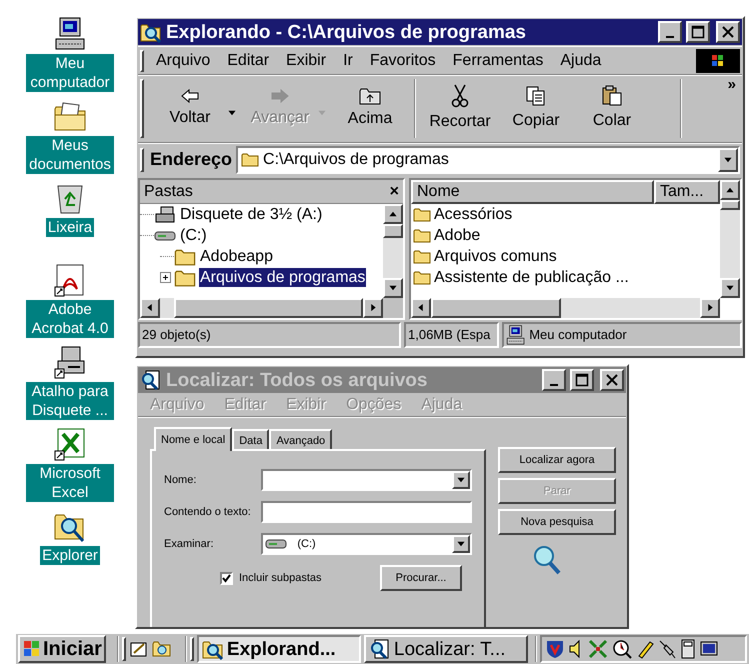 Image resolution: width=749 pixels, height=664 pixels. What do you see at coordinates (581, 60) in the screenshot?
I see `menu-item: Ajuda` at bounding box center [581, 60].